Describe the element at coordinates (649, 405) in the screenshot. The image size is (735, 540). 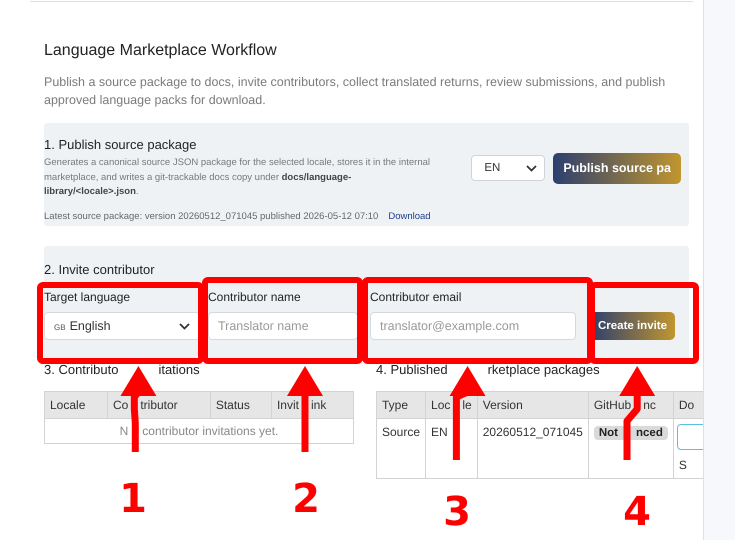
I see `column-header: nc` at that location.